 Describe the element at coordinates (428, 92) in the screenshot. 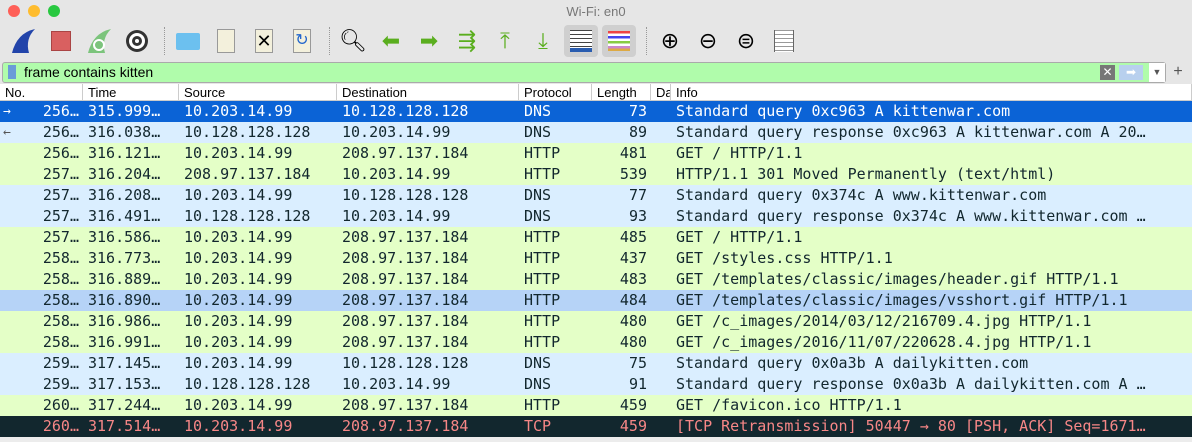

I see `column-header-destination: Destination` at that location.